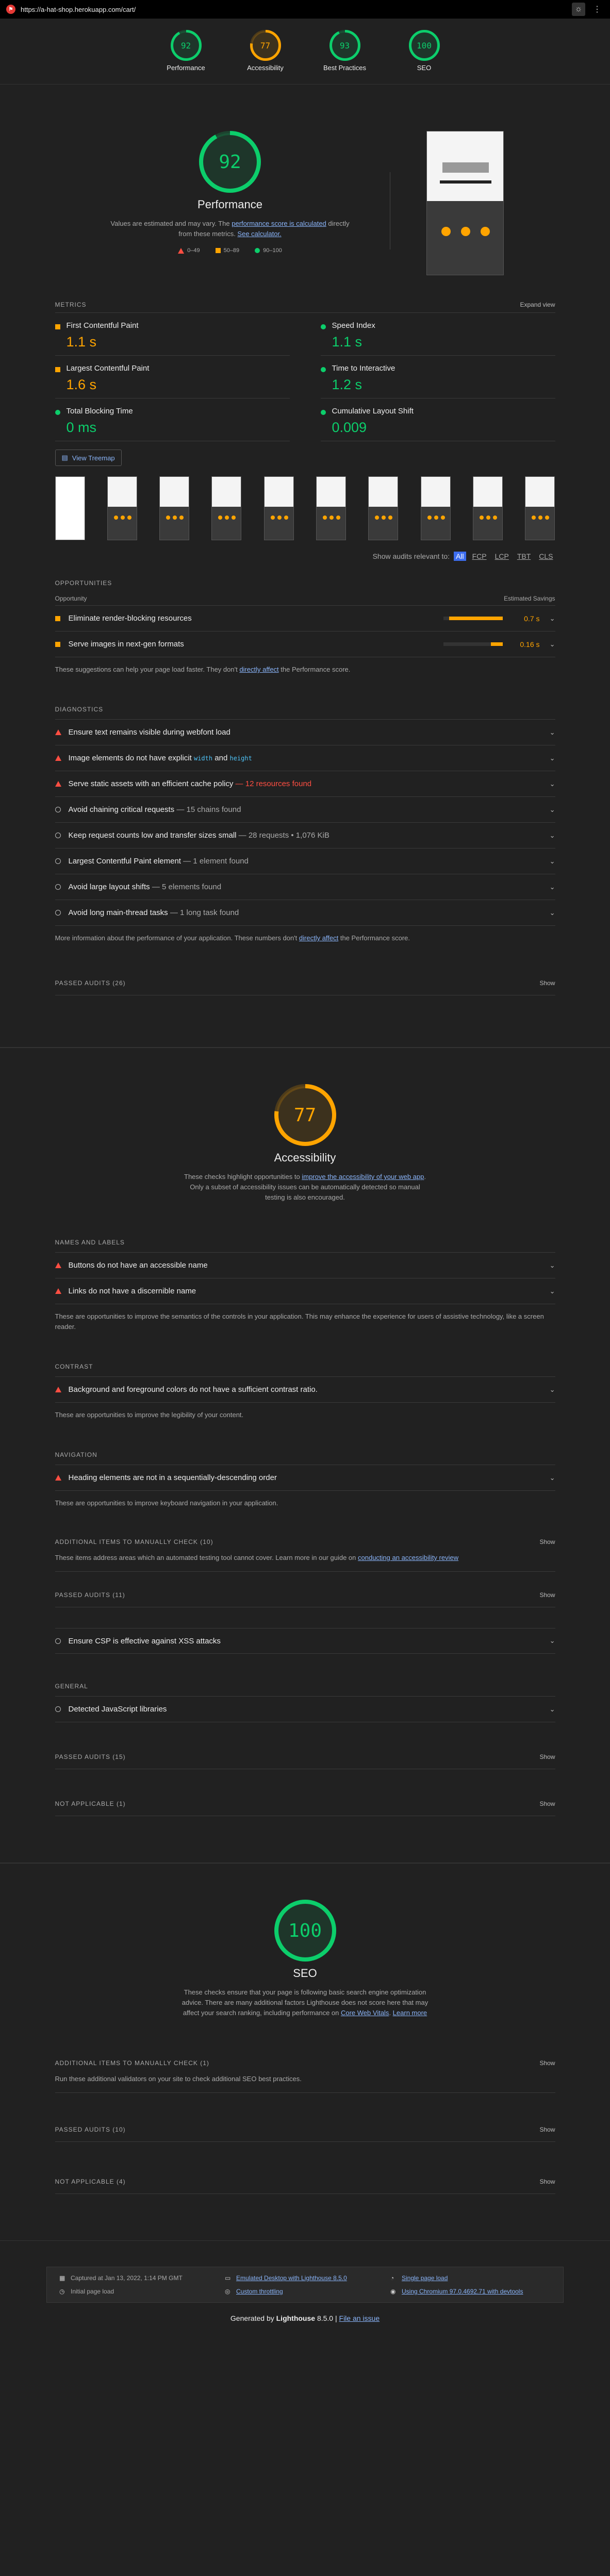 The image size is (610, 2576). What do you see at coordinates (425, 2278) in the screenshot?
I see `single-page-load-link: Single page load` at bounding box center [425, 2278].